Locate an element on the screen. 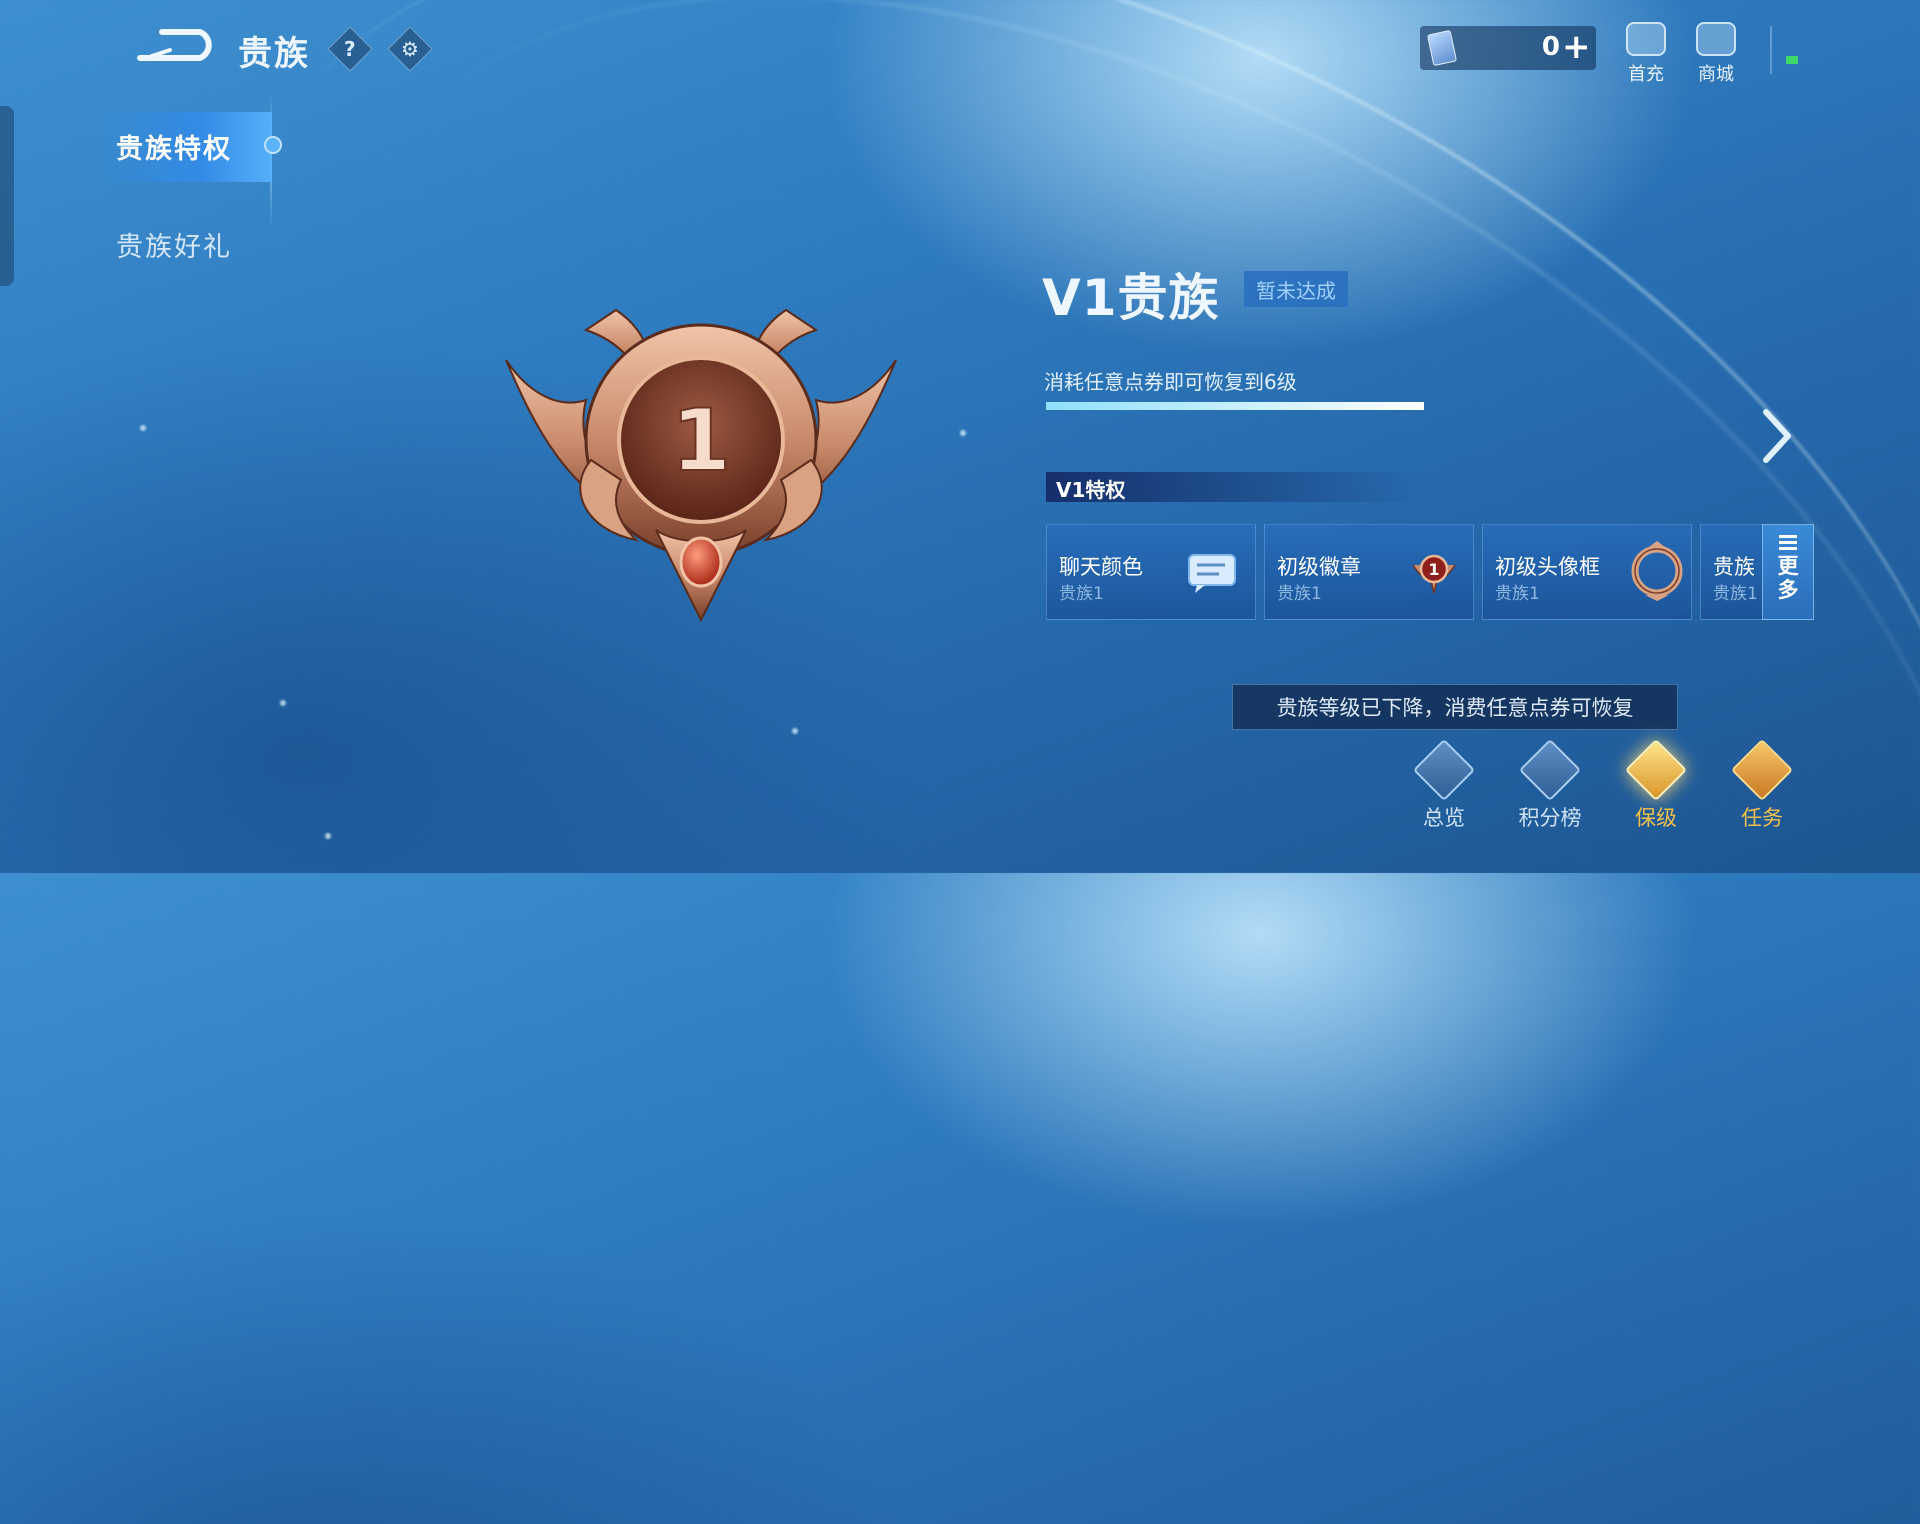  privilege-name: 贵族 is located at coordinates (1734, 567).